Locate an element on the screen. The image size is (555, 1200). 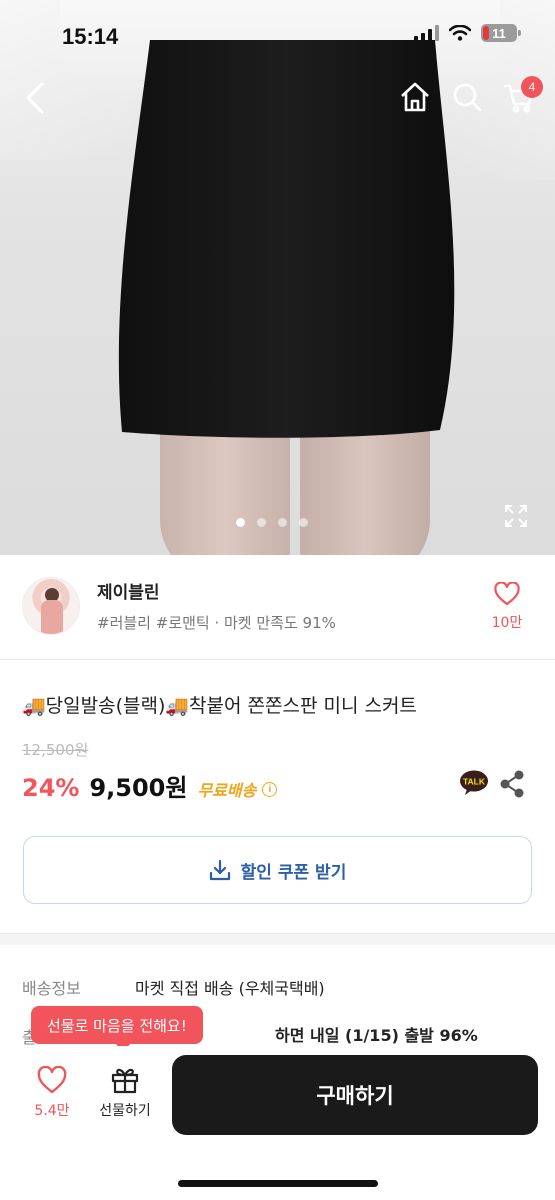
info-icon: i is located at coordinates (270, 789).